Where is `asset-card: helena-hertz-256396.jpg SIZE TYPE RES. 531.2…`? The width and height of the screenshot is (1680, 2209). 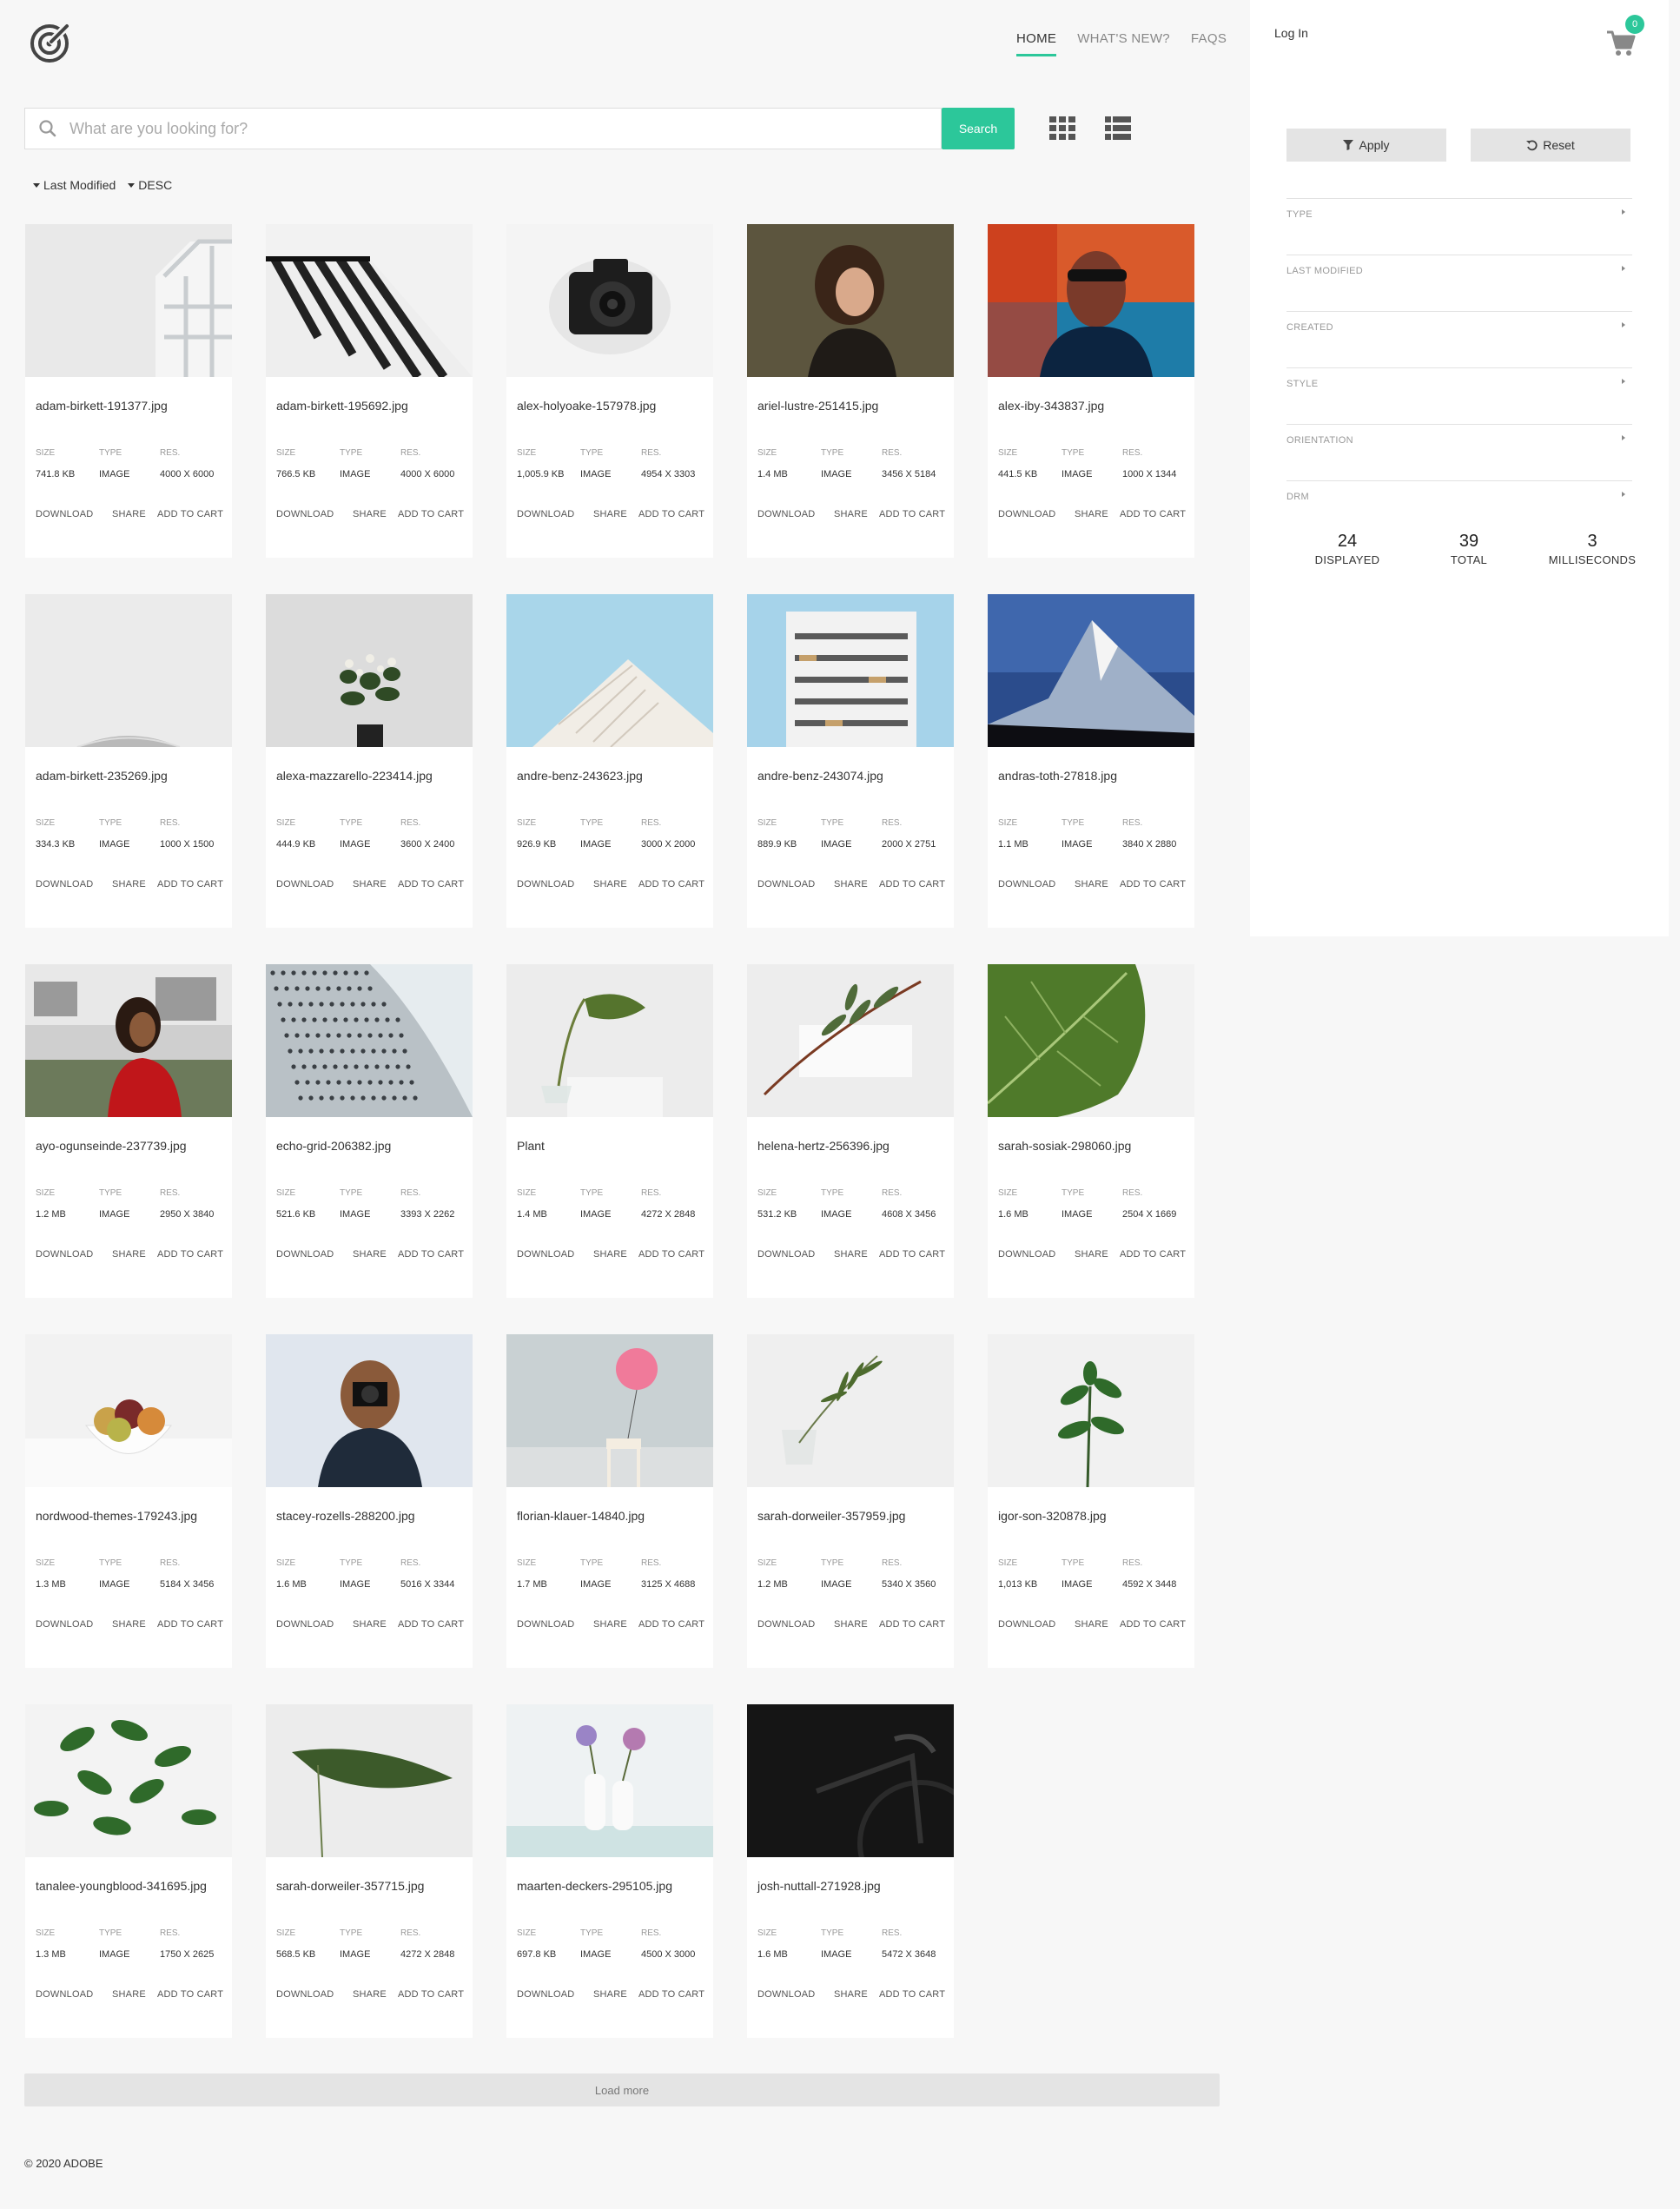
asset-card: helena-hertz-256396.jpg SIZE TYPE RES. 531.2… is located at coordinates (850, 1131).